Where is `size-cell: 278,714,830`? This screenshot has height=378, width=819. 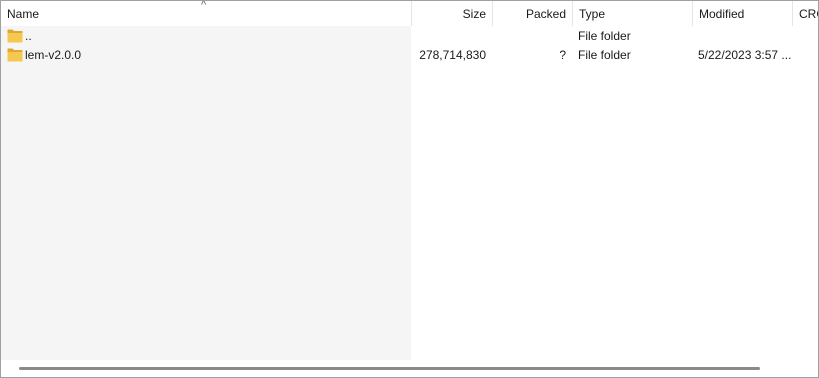 size-cell: 278,714,830 is located at coordinates (452, 55).